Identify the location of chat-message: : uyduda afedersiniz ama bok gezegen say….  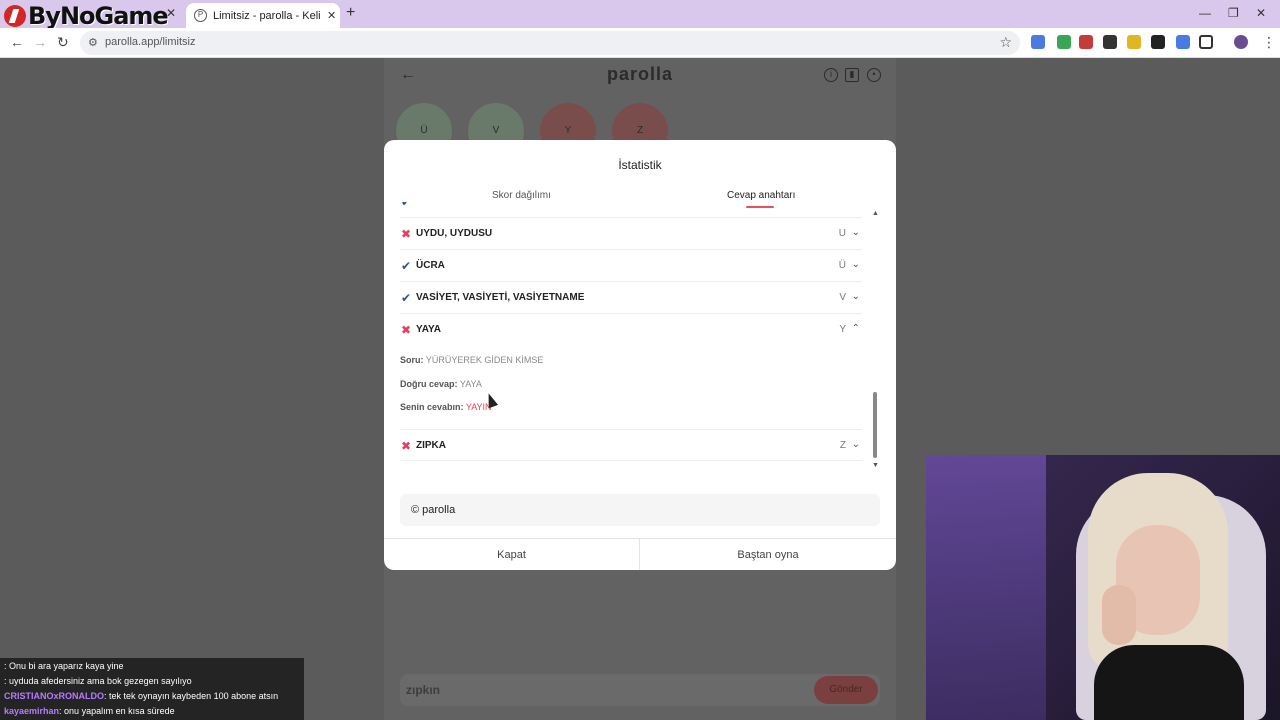
(98, 681).